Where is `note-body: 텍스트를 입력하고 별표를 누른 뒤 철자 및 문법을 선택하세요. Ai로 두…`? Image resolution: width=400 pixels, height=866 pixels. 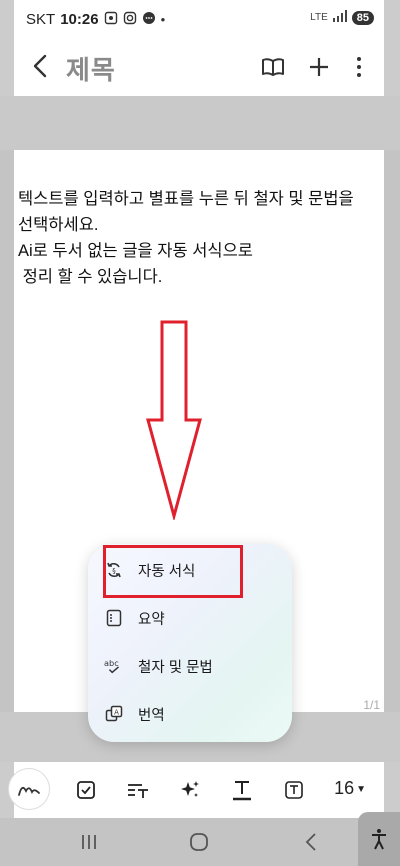 note-body: 텍스트를 입력하고 별표를 누른 뒤 철자 및 문법을 선택하세요. Ai로 두… is located at coordinates (199, 238).